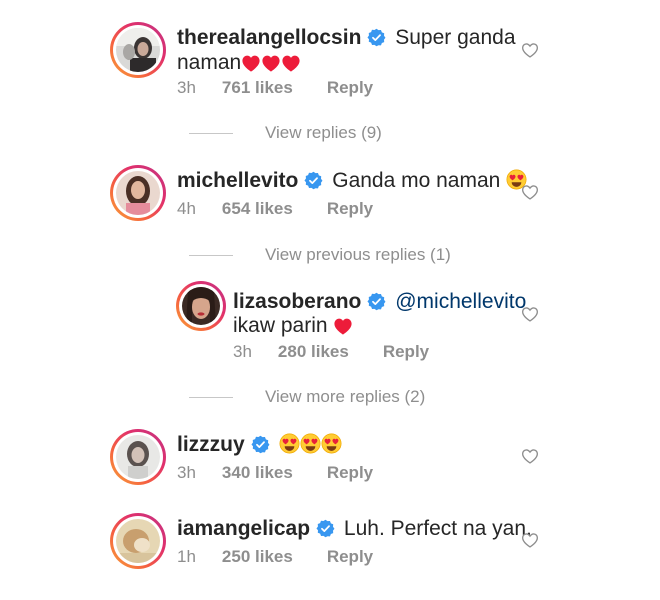 The image size is (660, 600). I want to click on comment-text: Ganda mo naman, so click(416, 180).